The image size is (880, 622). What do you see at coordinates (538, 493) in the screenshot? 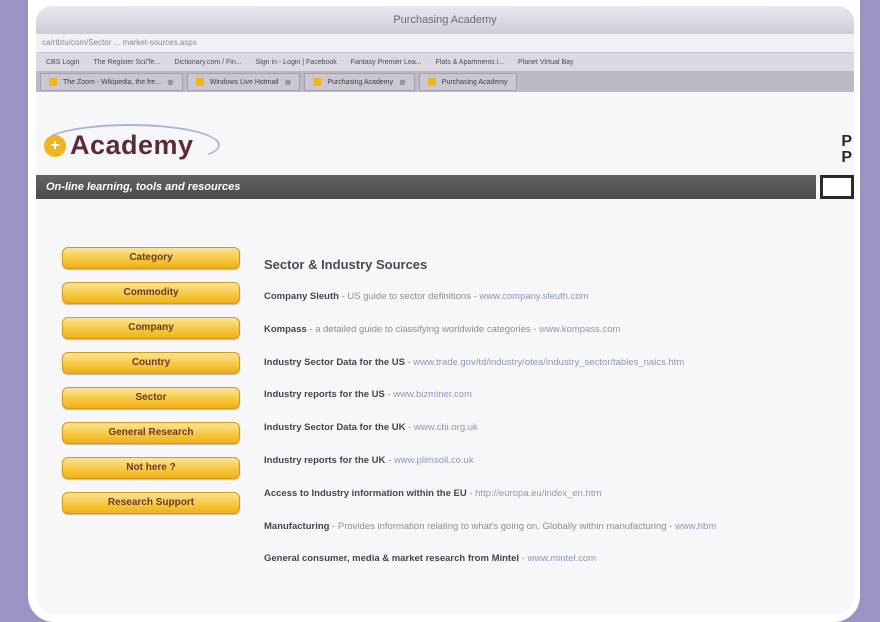
I see `source-link: http://europa.eu/index_en.htm` at bounding box center [538, 493].